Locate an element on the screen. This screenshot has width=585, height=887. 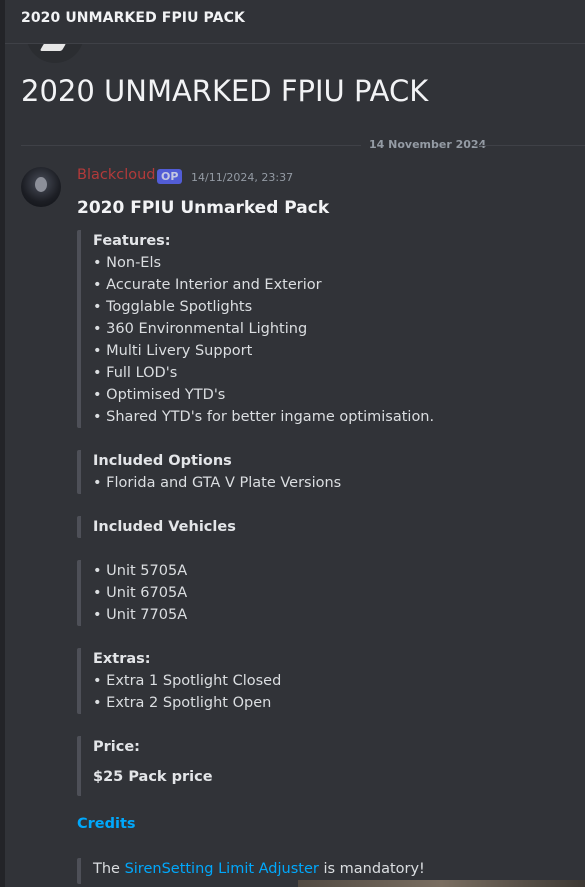
list-item: • Unit 5705A is located at coordinates (140, 571).